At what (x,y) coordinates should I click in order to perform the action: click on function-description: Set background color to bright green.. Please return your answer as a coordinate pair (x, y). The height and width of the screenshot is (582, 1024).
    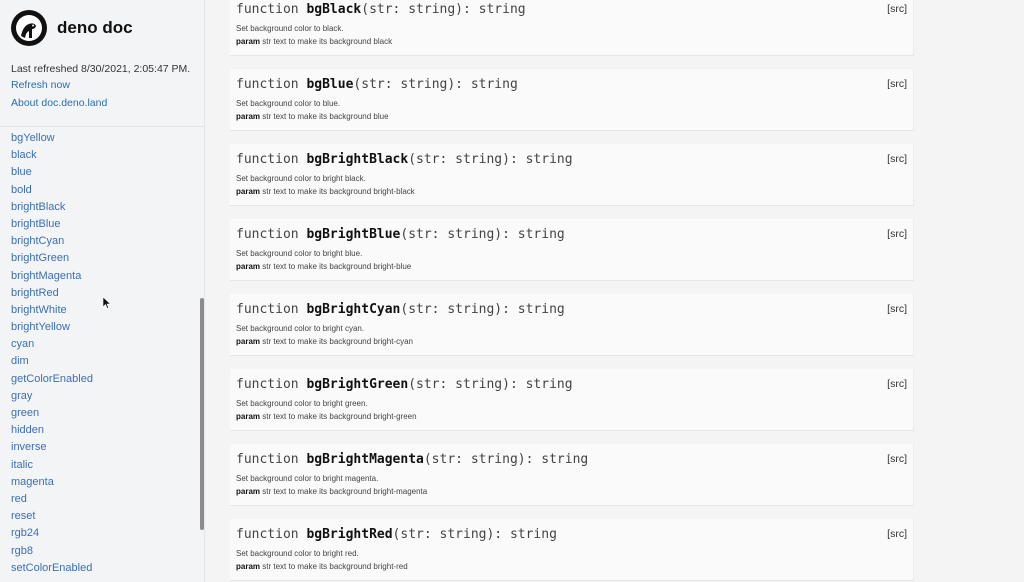
    Looking at the image, I should click on (302, 403).